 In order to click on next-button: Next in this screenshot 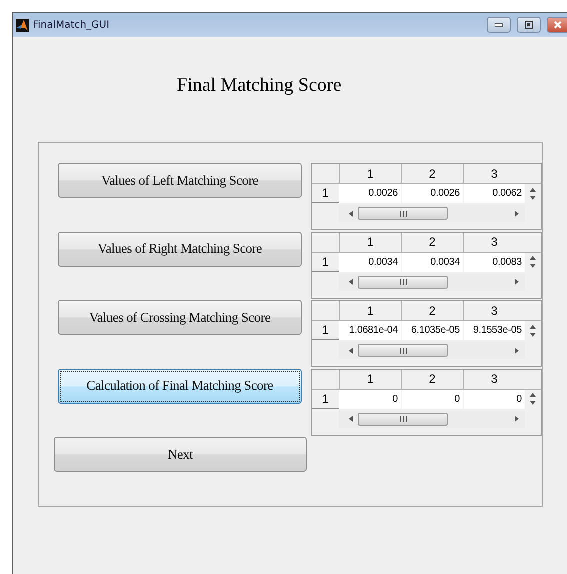, I will do `click(180, 454)`.